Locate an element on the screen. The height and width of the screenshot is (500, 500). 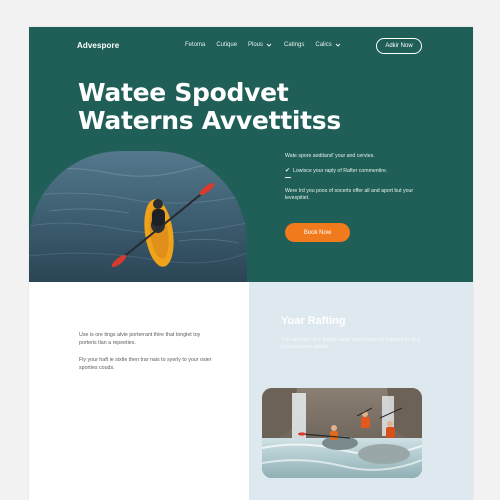
divider is located at coordinates (288, 177).